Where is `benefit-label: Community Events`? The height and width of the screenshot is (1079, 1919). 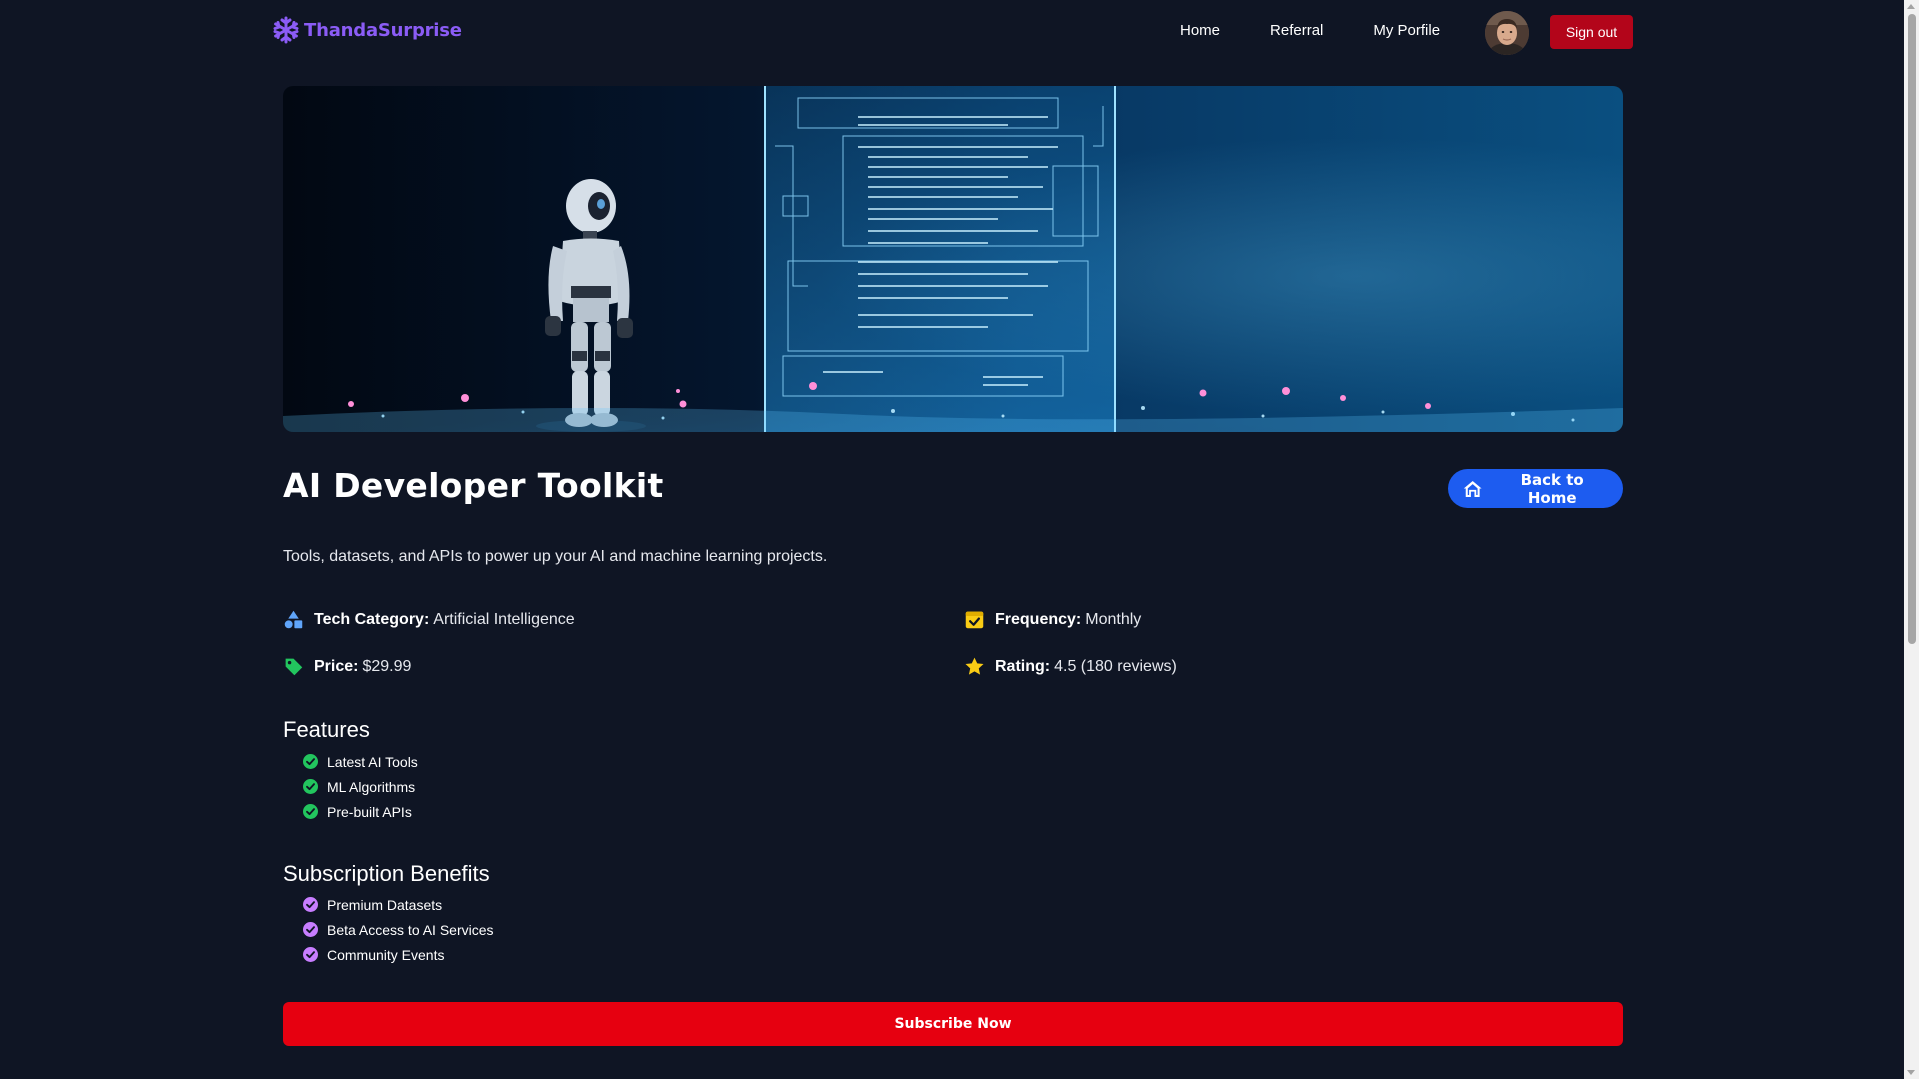
benefit-label: Community Events is located at coordinates (386, 954).